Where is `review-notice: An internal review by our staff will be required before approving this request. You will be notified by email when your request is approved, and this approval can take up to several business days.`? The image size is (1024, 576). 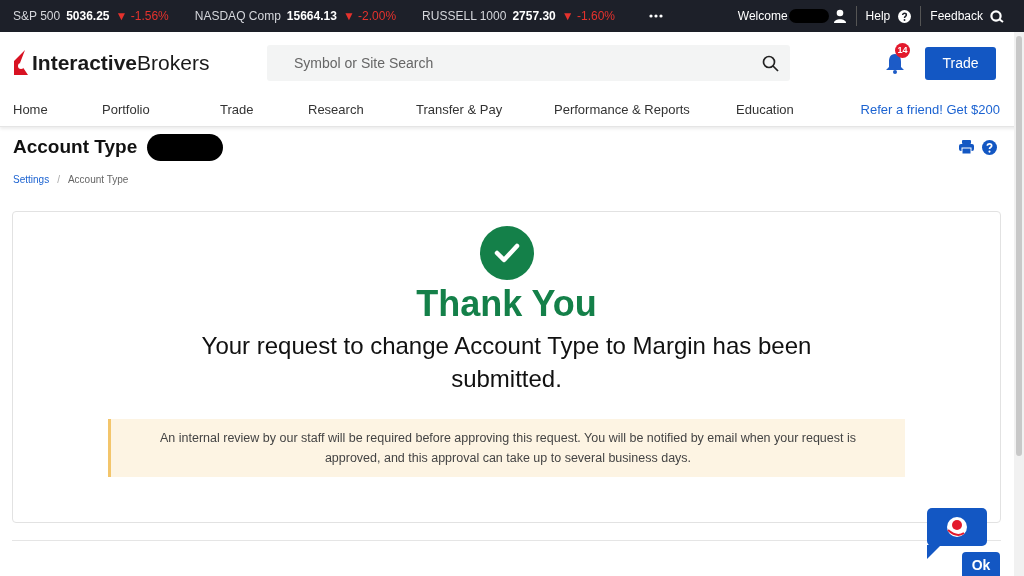 review-notice: An internal review by our staff will be required before approving this request. You will be notified by email when your request is approved, and this approval can take up to several business days. is located at coordinates (506, 448).